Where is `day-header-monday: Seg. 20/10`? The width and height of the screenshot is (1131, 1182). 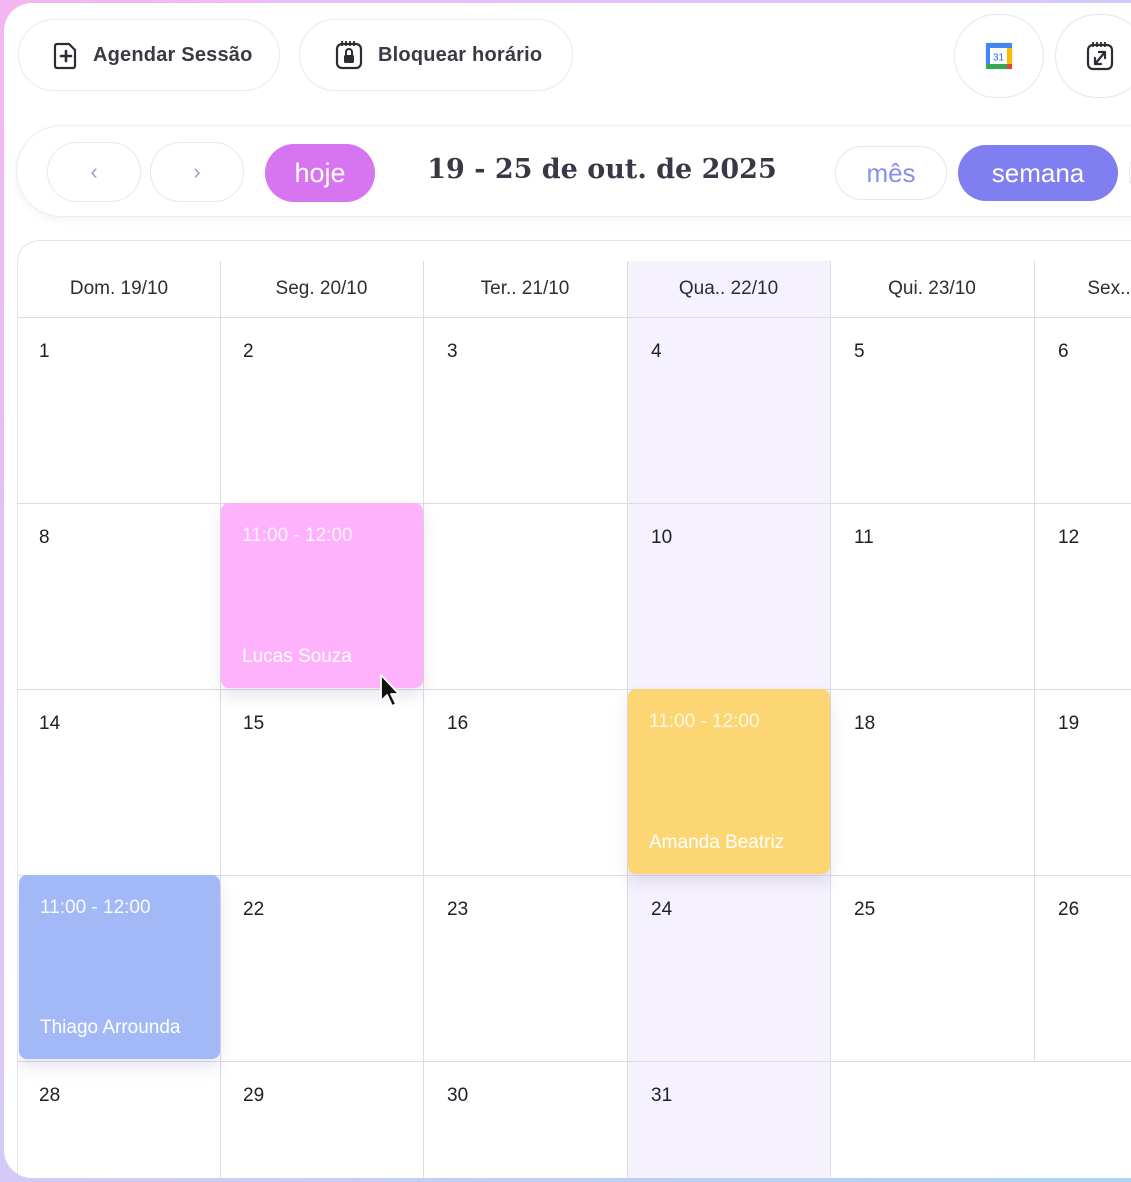 day-header-monday: Seg. 20/10 is located at coordinates (321, 289).